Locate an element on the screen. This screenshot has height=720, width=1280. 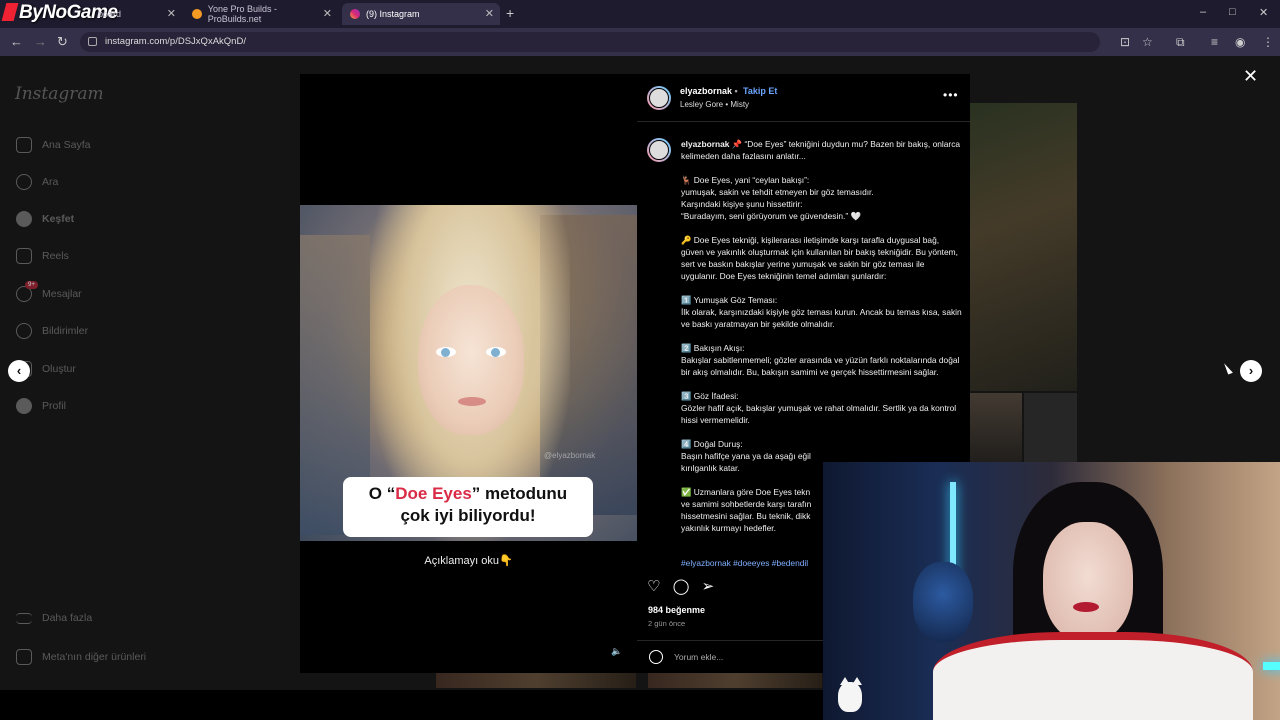
more-options-icon: ••• is located at coordinates (951, 95).